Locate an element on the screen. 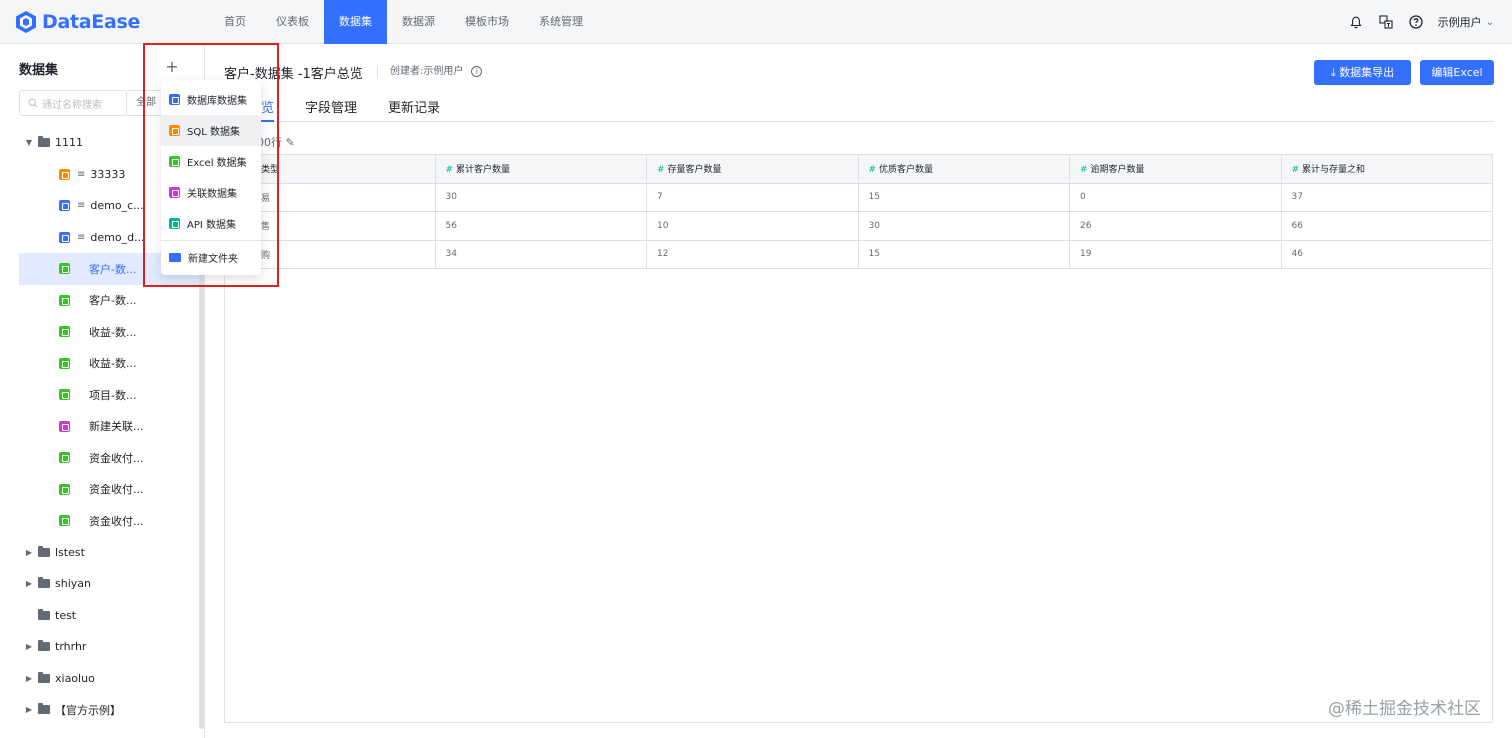 Image resolution: width=1512 pixels, height=738 pixels. top-right-tools: 示例用户 ⌄ is located at coordinates (1430, 22).